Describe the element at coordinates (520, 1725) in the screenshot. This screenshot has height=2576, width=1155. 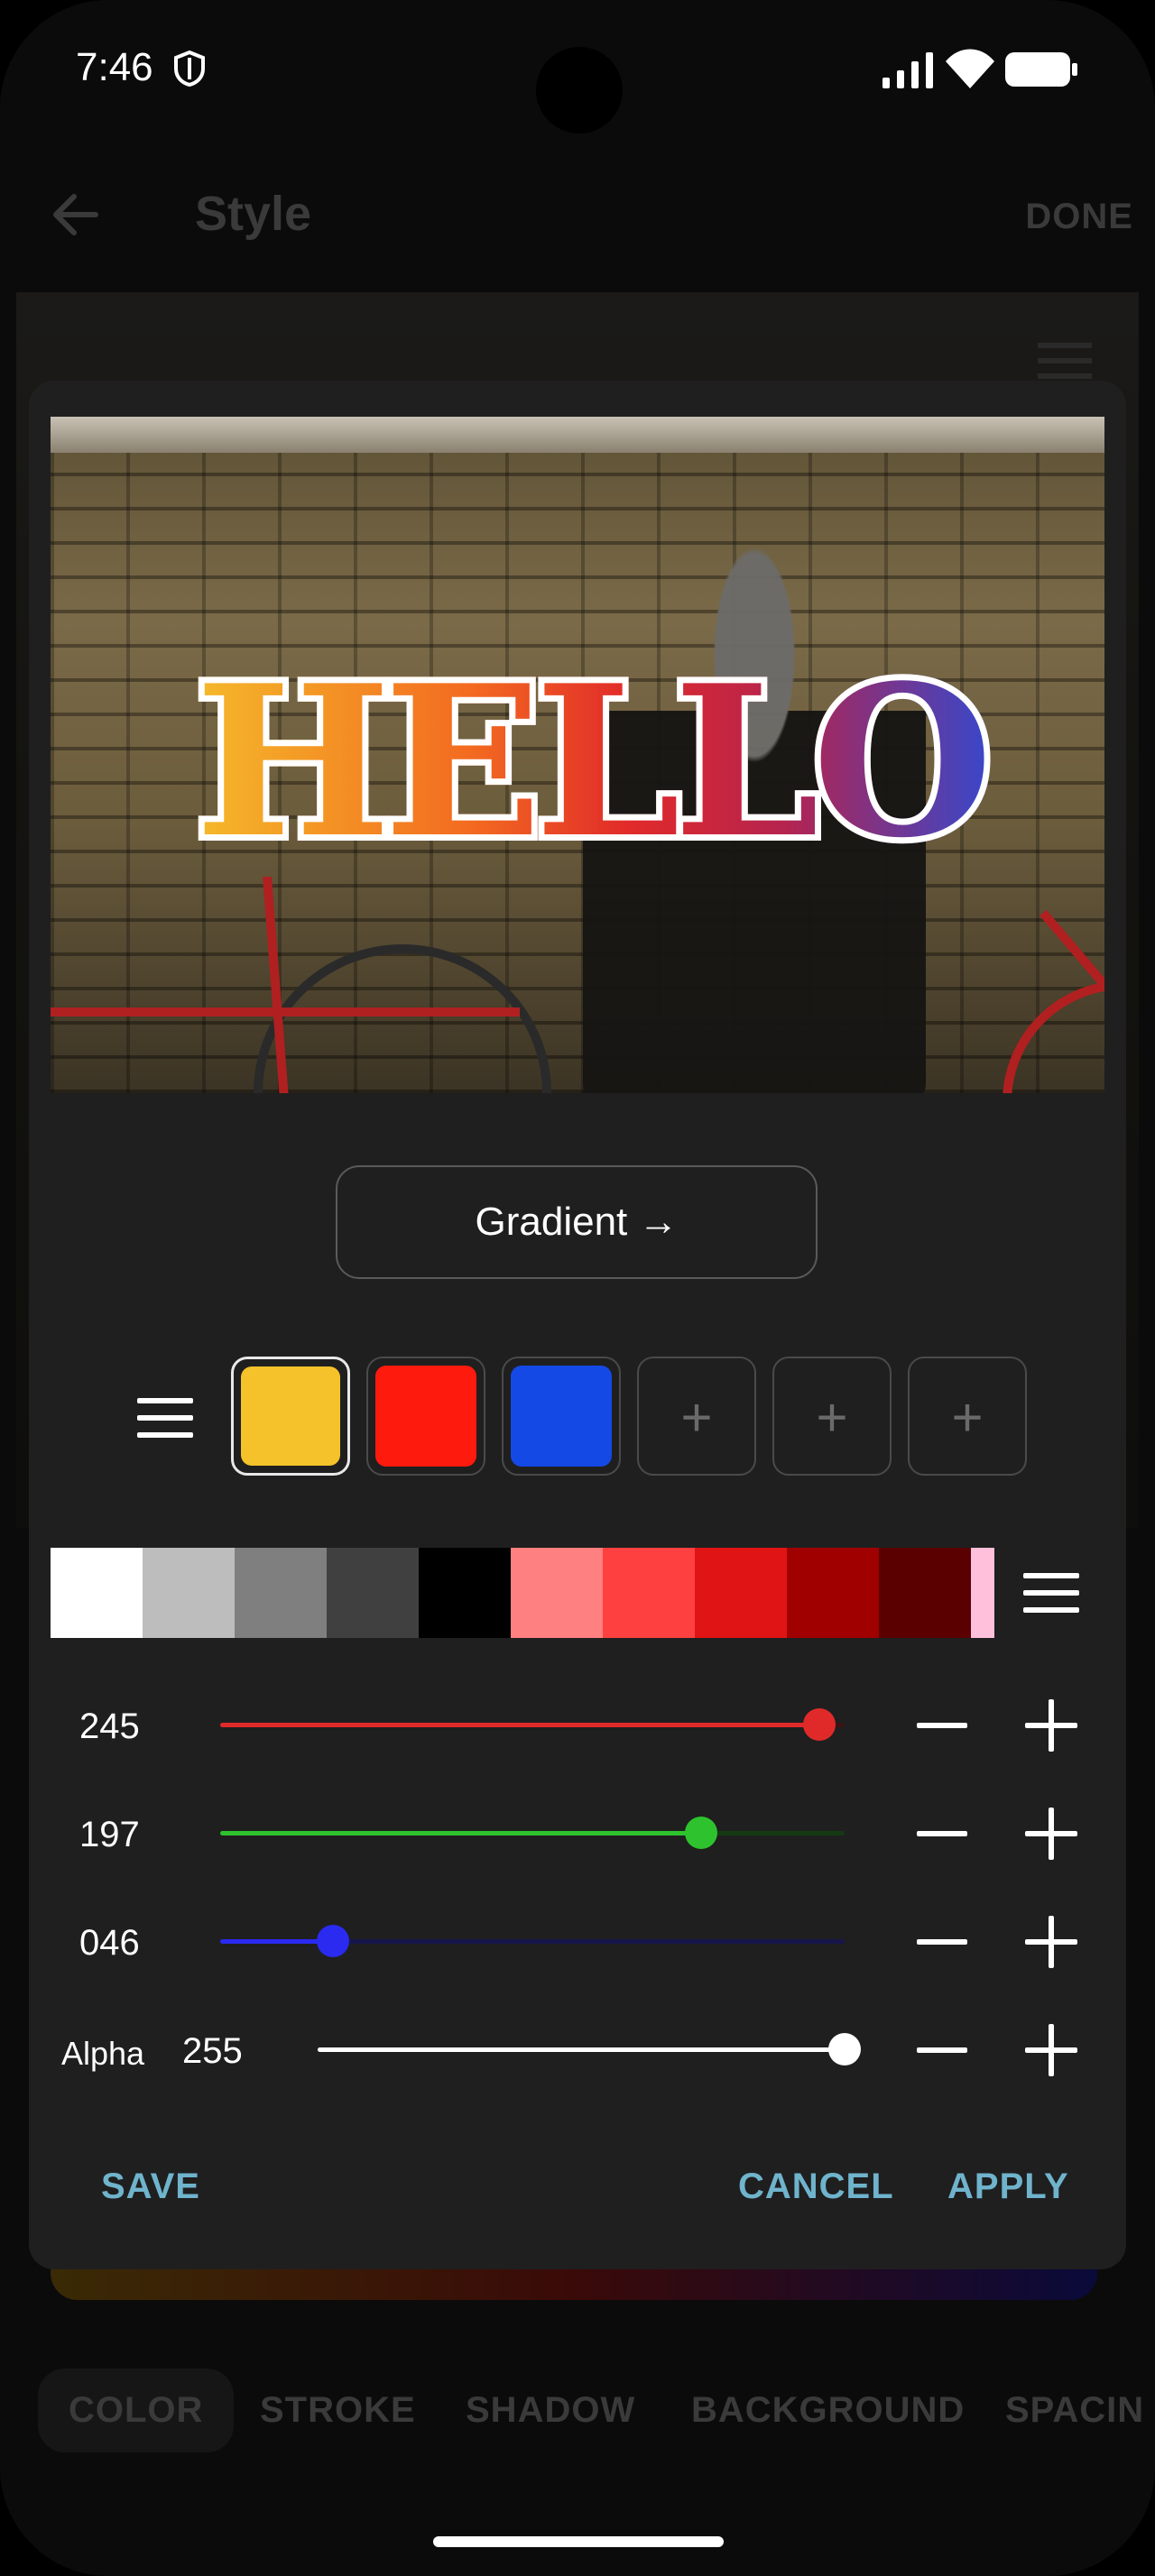
I see `red-slider-fill` at that location.